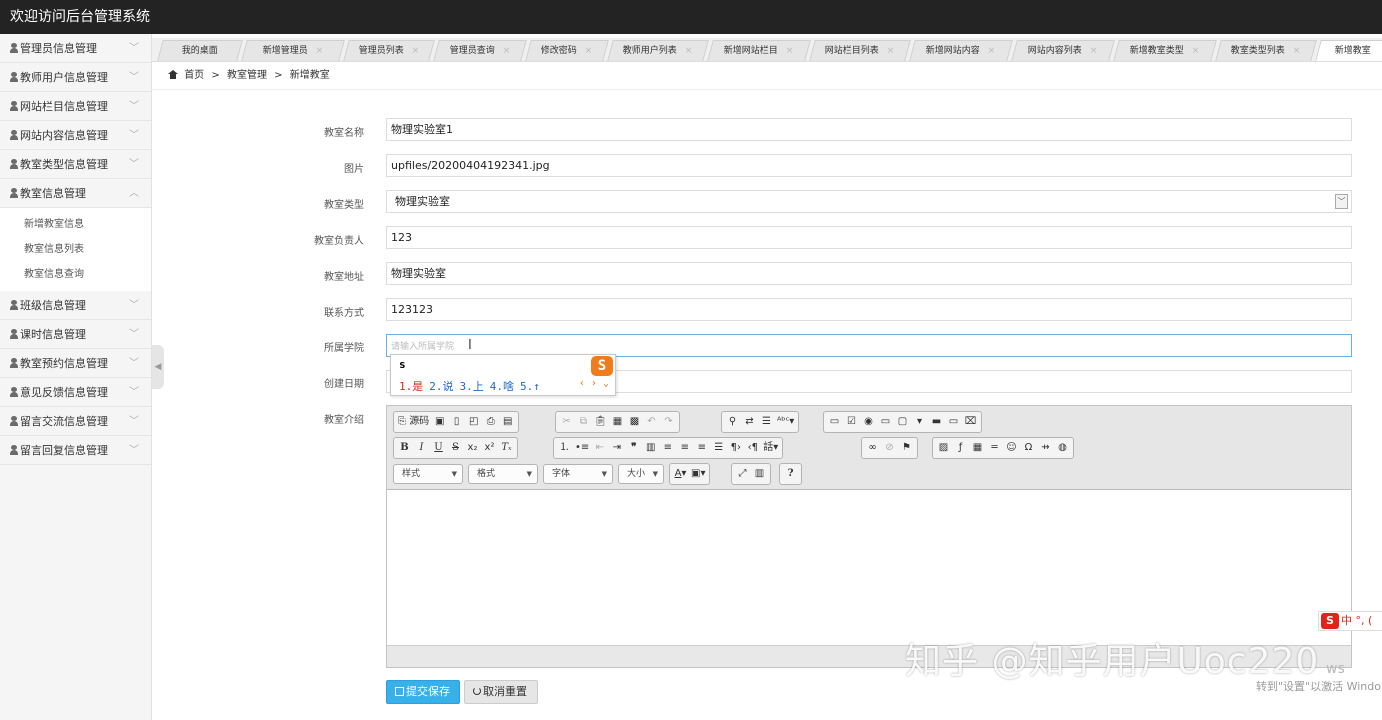 The image size is (1382, 720). I want to click on sidebar-collapse-handle: ◀, so click(158, 367).